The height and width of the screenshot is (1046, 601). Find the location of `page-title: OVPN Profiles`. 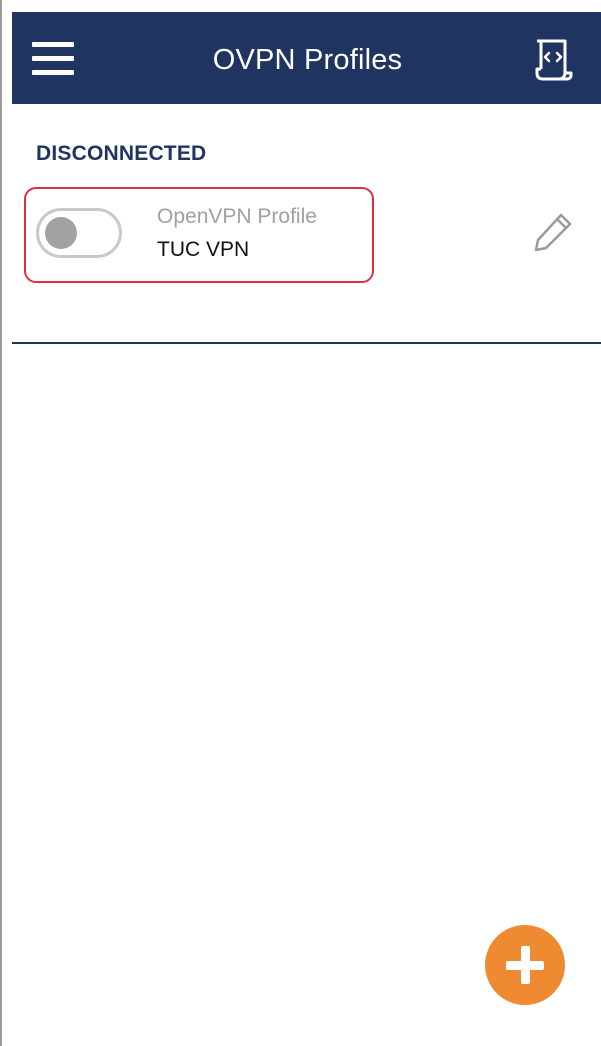

page-title: OVPN Profiles is located at coordinates (307, 60).